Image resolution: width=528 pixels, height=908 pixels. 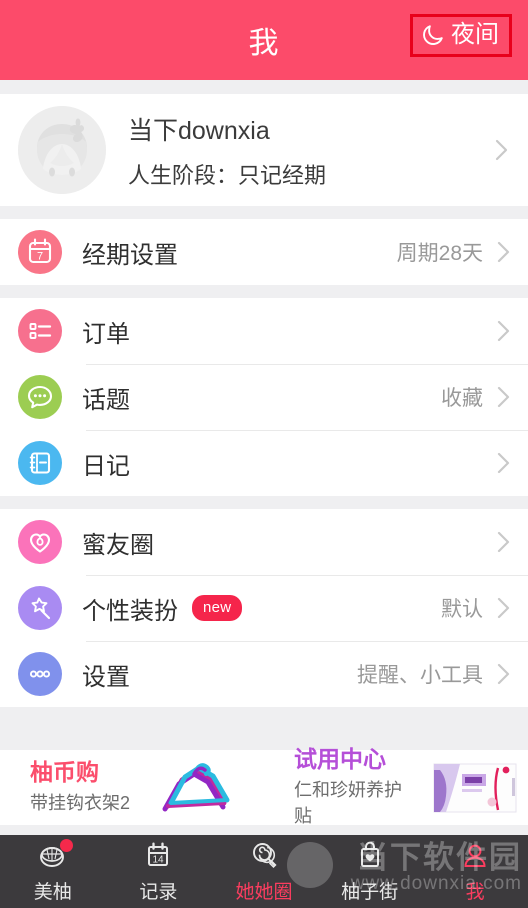 I want to click on tab-tata-circle: 她她圈, so click(x=264, y=871).